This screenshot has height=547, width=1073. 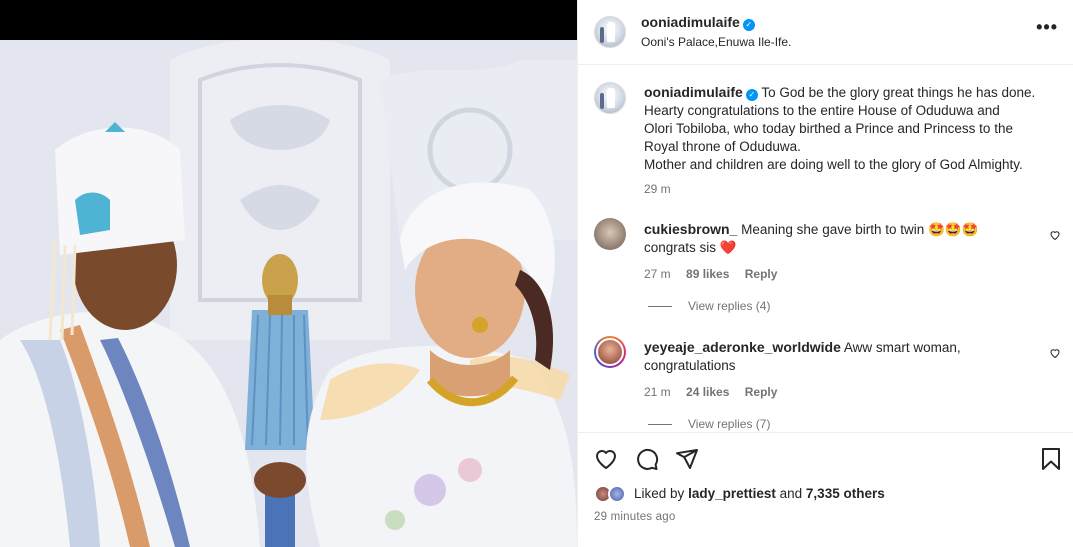 What do you see at coordinates (839, 274) in the screenshot?
I see `comment-meta: 27 m 89 likes Reply` at bounding box center [839, 274].